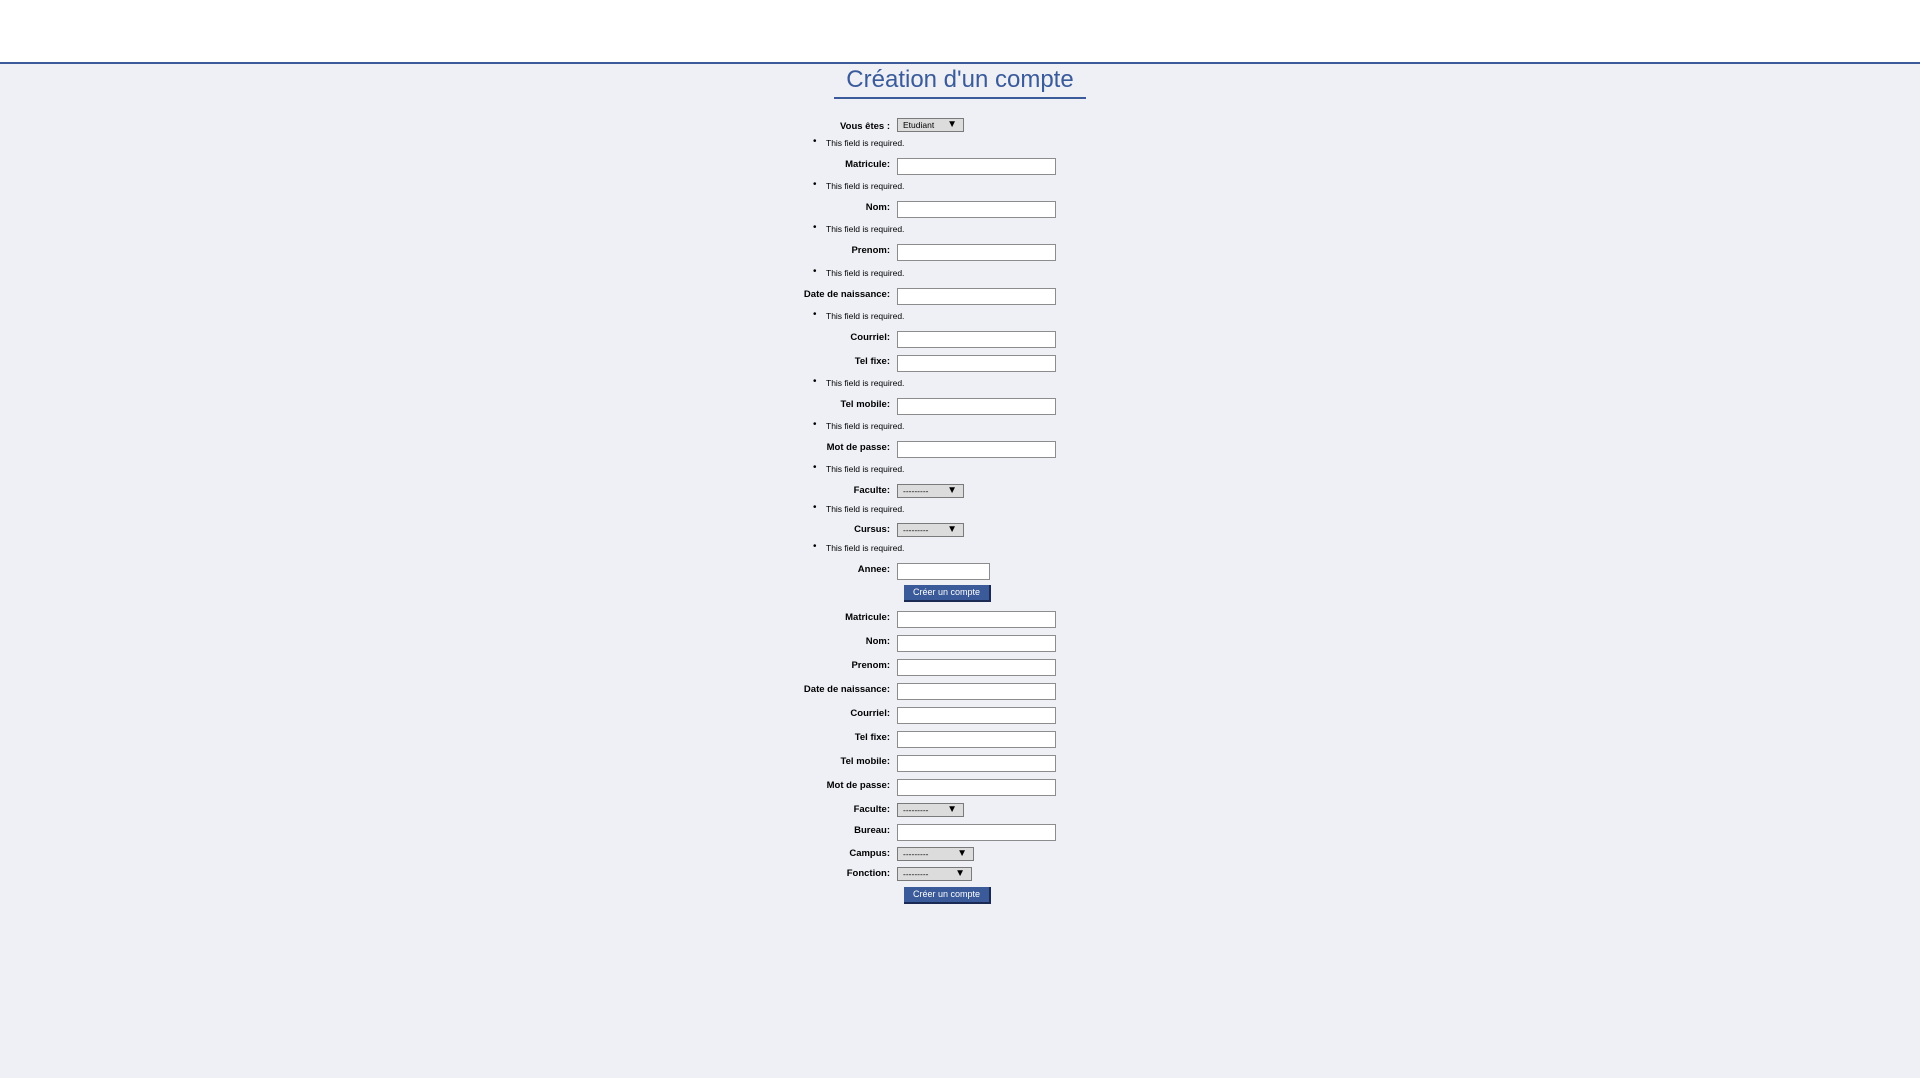 This screenshot has width=1920, height=1080. I want to click on matricule-row: Matricule:, so click(960, 620).